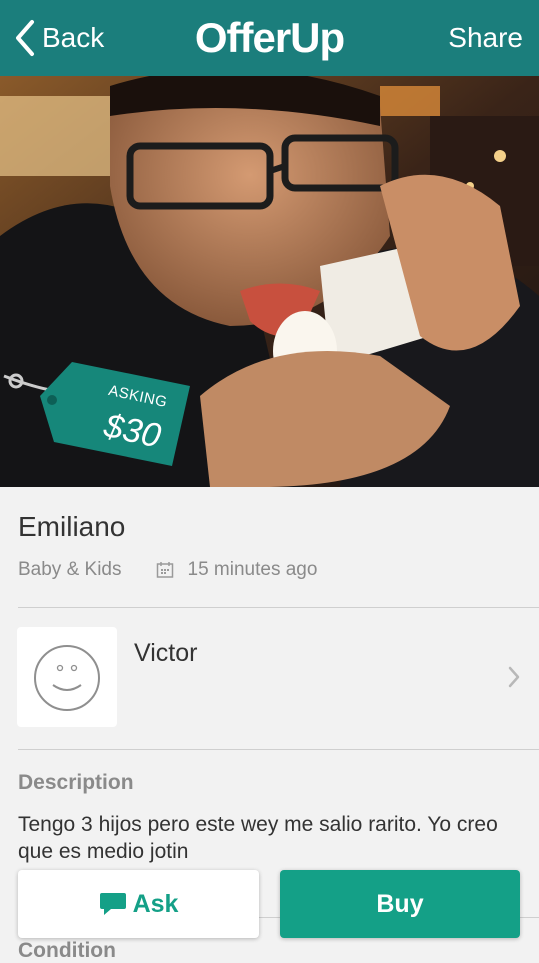  Describe the element at coordinates (166, 653) in the screenshot. I see `seller-name: Victor` at that location.